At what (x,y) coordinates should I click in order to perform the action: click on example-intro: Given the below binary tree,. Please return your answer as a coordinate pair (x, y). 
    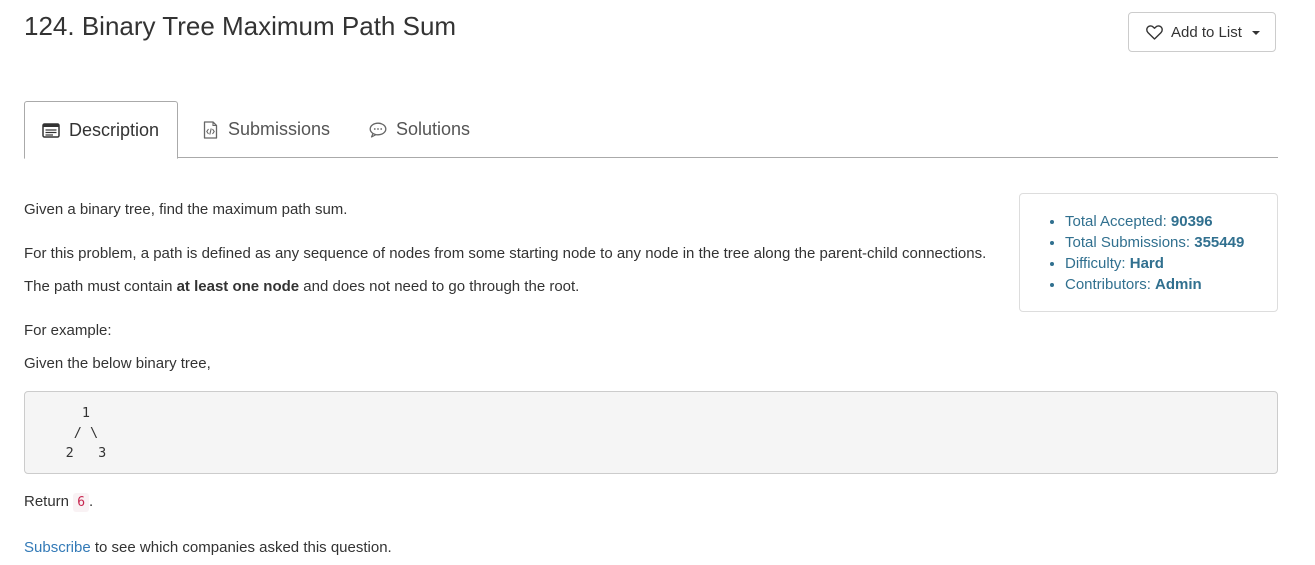
    Looking at the image, I should click on (117, 363).